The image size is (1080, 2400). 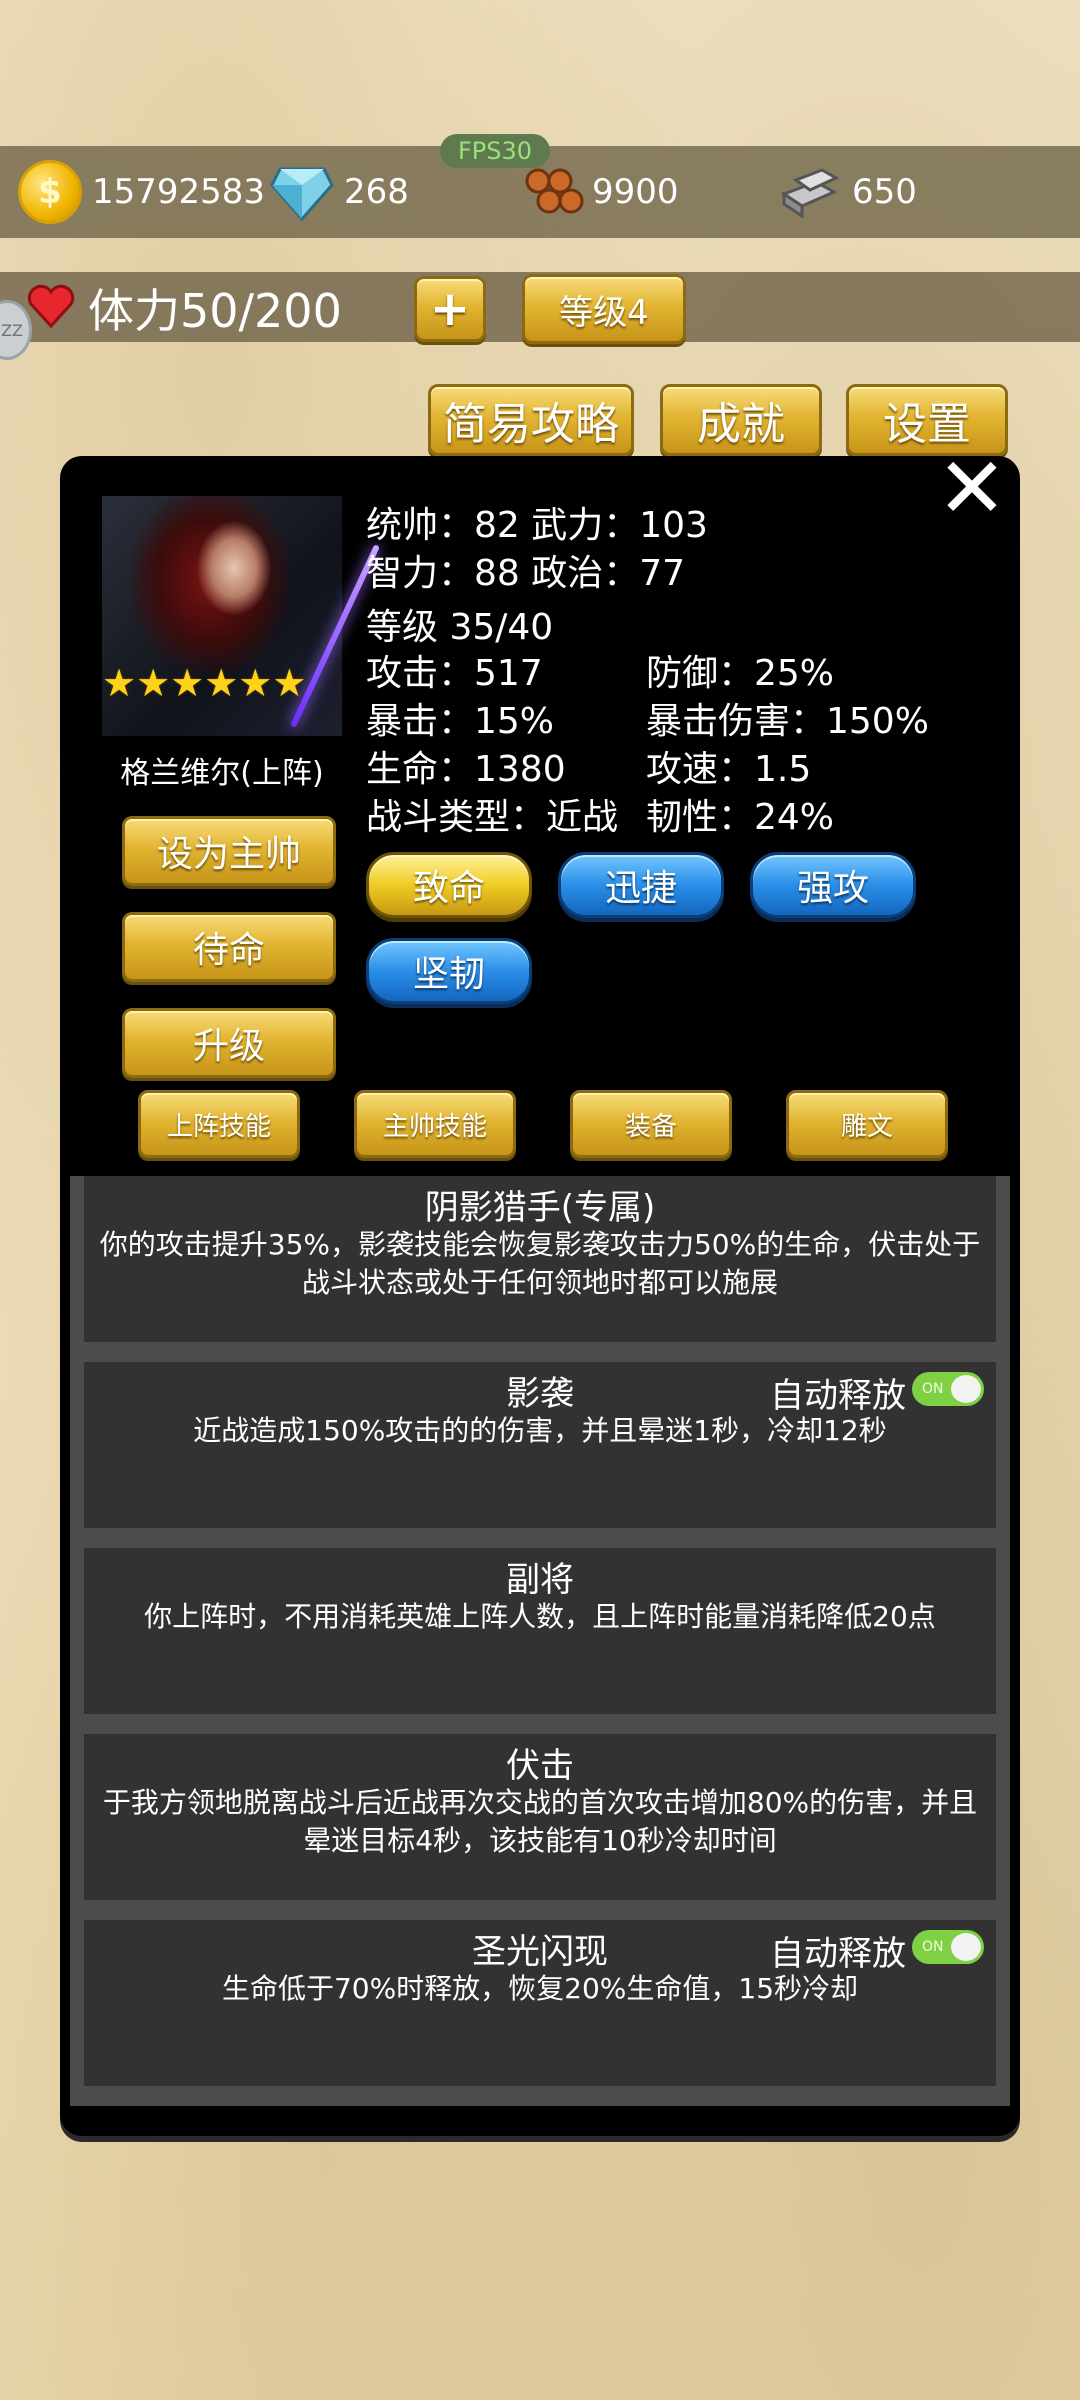 What do you see at coordinates (540, 1616) in the screenshot?
I see `skill-description: 你上阵时，不用消耗英雄上阵人数，且上阵时能量消耗降低20点` at bounding box center [540, 1616].